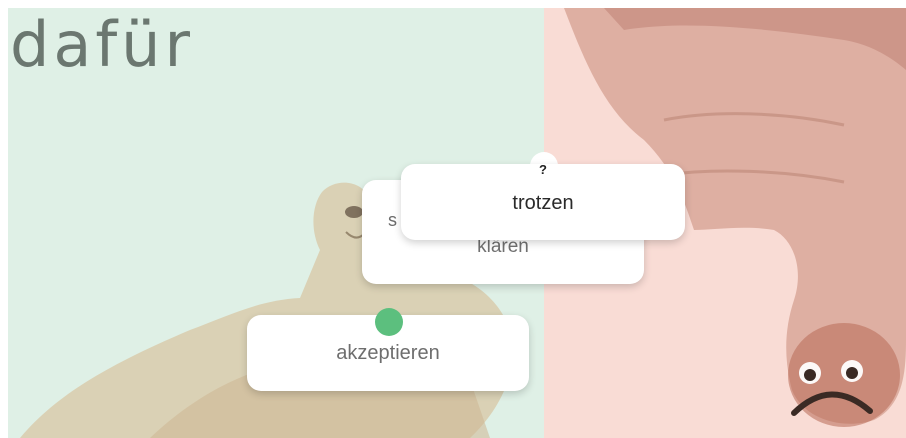 This screenshot has width=906, height=438. What do you see at coordinates (392, 220) in the screenshot?
I see `card-partial-text: s` at bounding box center [392, 220].